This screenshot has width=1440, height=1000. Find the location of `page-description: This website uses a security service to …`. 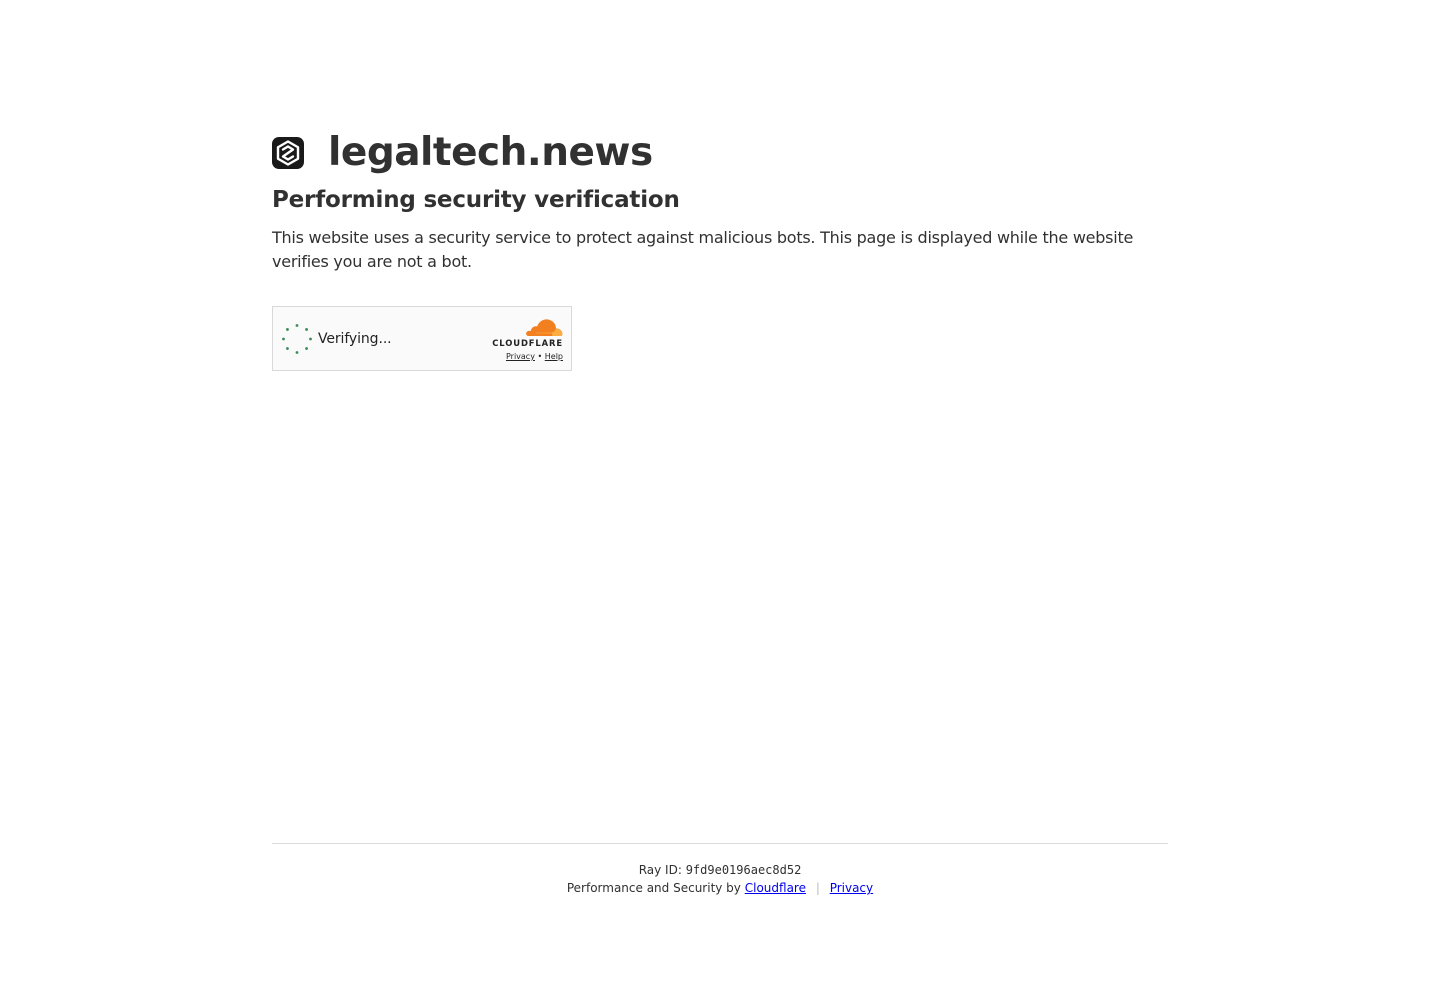

page-description: This website uses a security service to … is located at coordinates (703, 249).